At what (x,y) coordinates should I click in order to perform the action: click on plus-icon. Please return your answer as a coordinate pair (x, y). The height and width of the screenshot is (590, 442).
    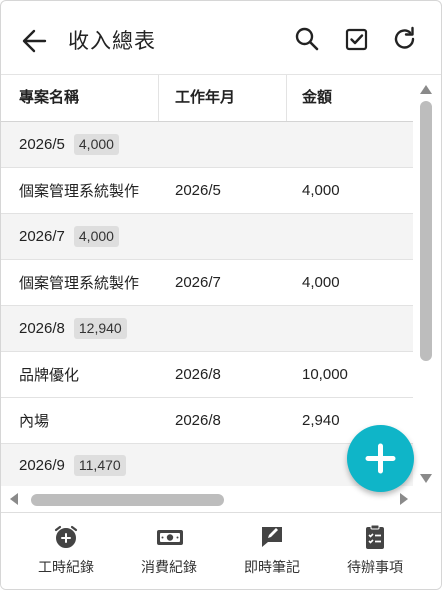
    Looking at the image, I should click on (380, 458).